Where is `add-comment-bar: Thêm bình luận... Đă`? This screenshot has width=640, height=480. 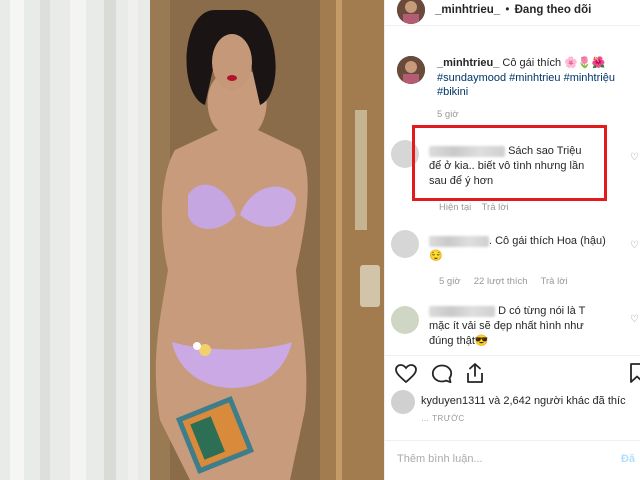 add-comment-bar: Thêm bình luận... Đă is located at coordinates (512, 460).